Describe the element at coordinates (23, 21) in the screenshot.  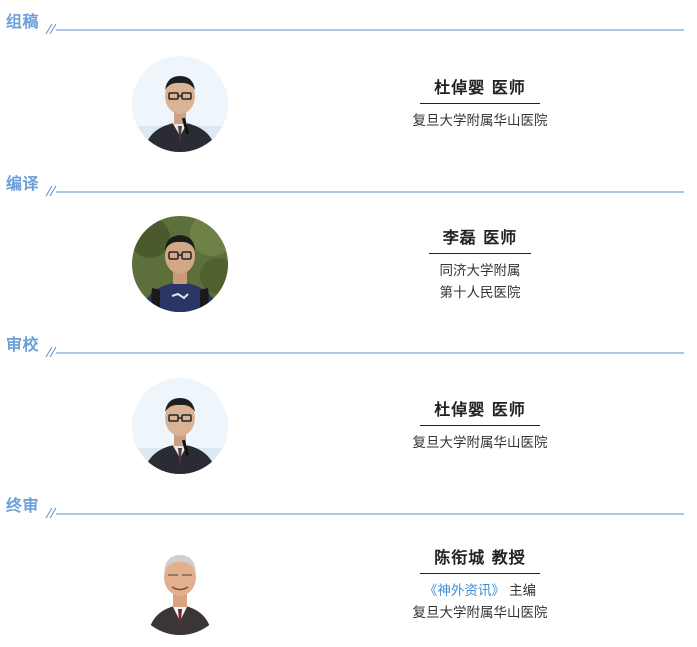
I see `section-title: 组稿` at that location.